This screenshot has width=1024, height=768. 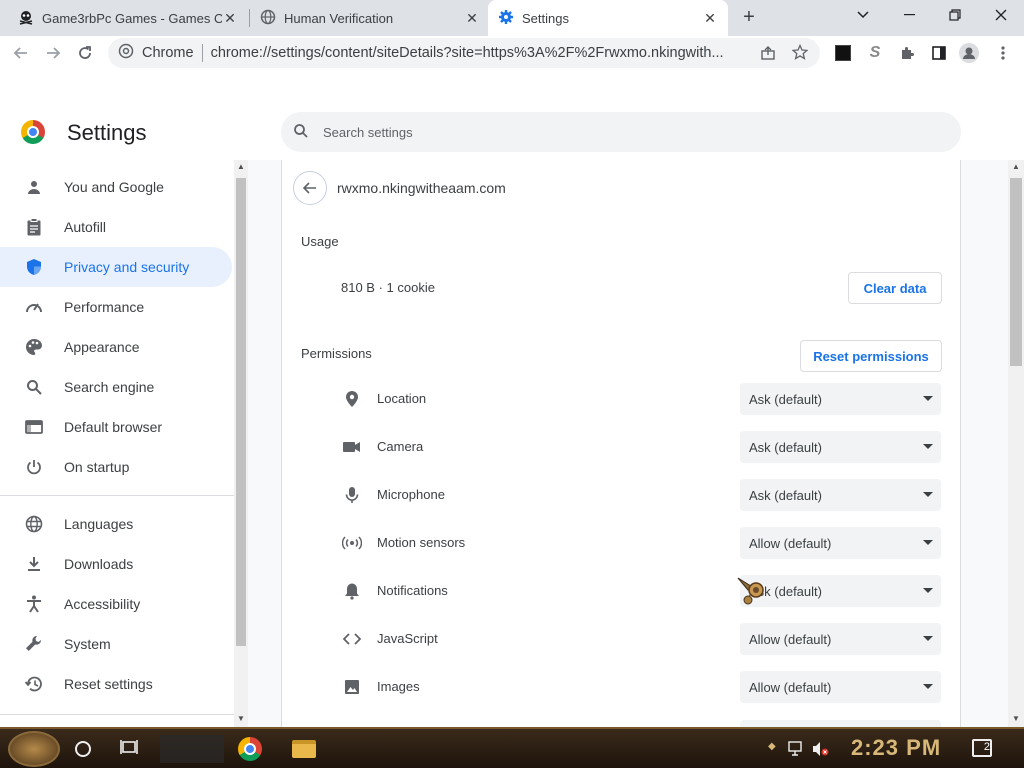 What do you see at coordinates (843, 53) in the screenshot?
I see `extension-dark-icon` at bounding box center [843, 53].